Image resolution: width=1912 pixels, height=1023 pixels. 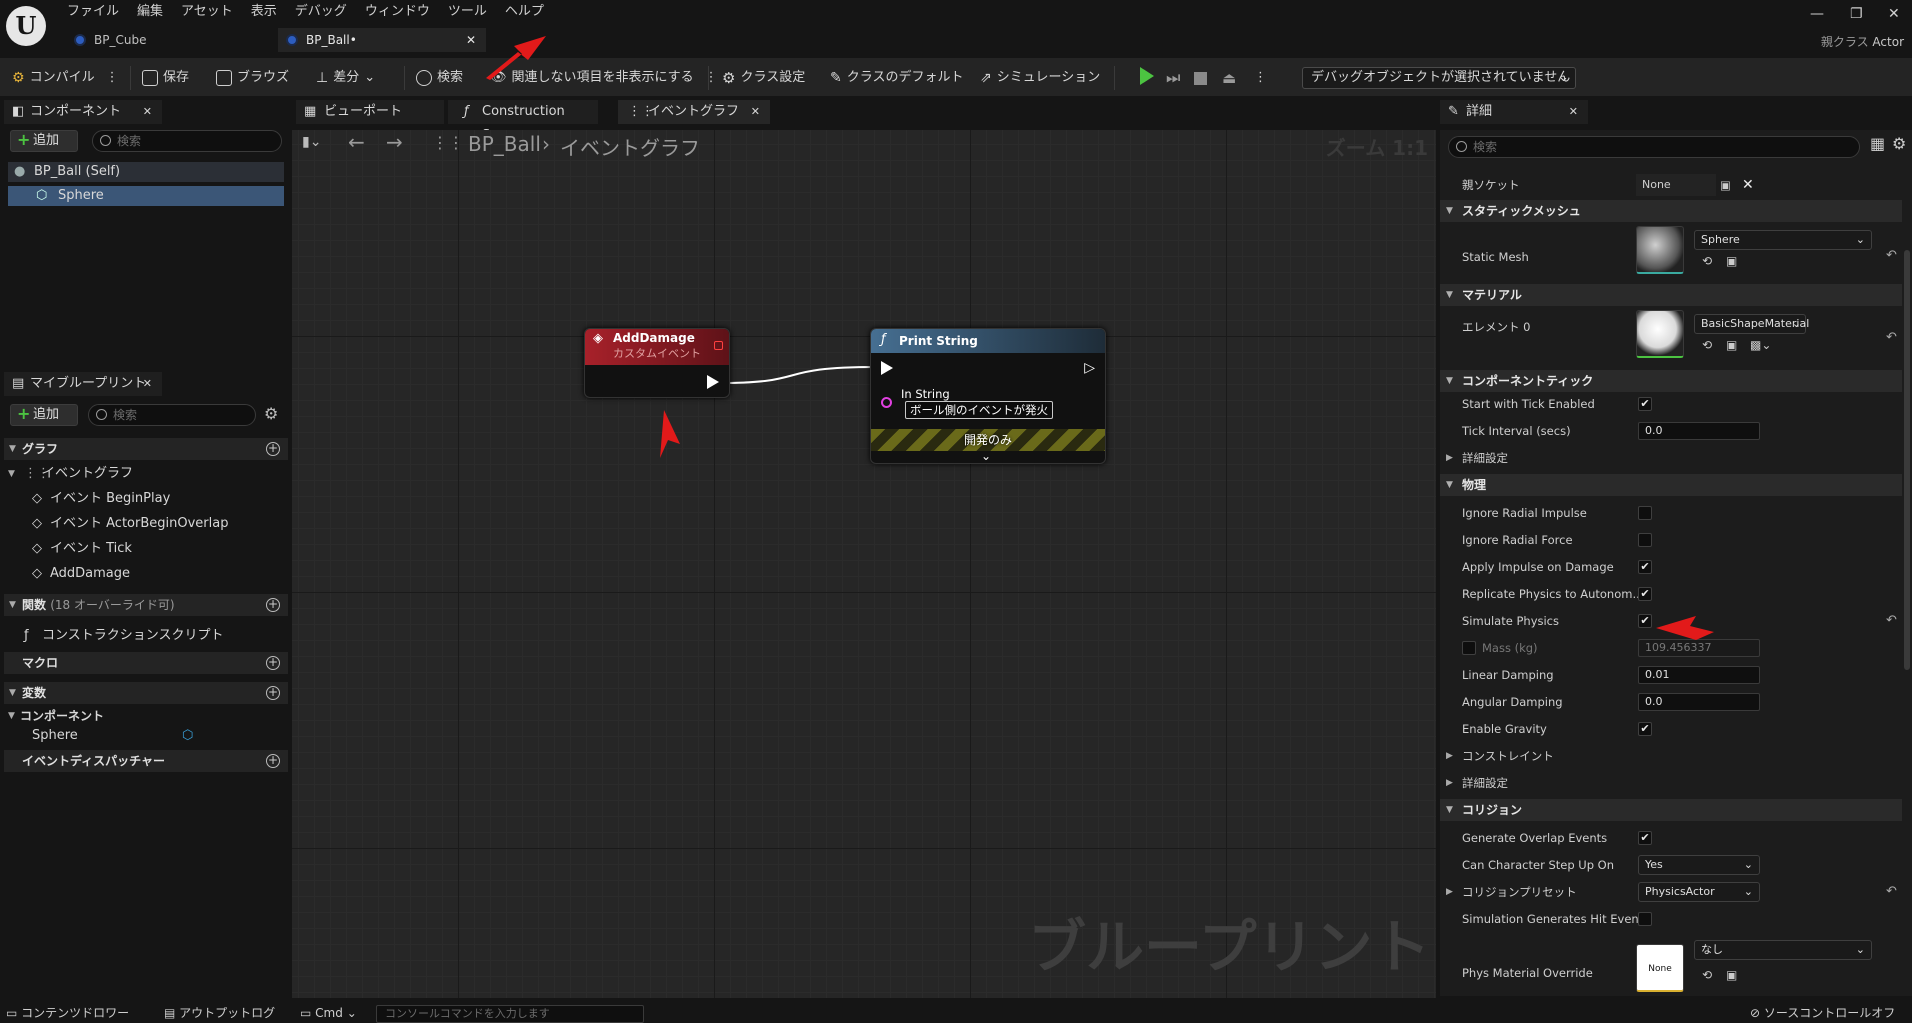 I want to click on annotation-arrow-physics, so click(x=1685, y=628).